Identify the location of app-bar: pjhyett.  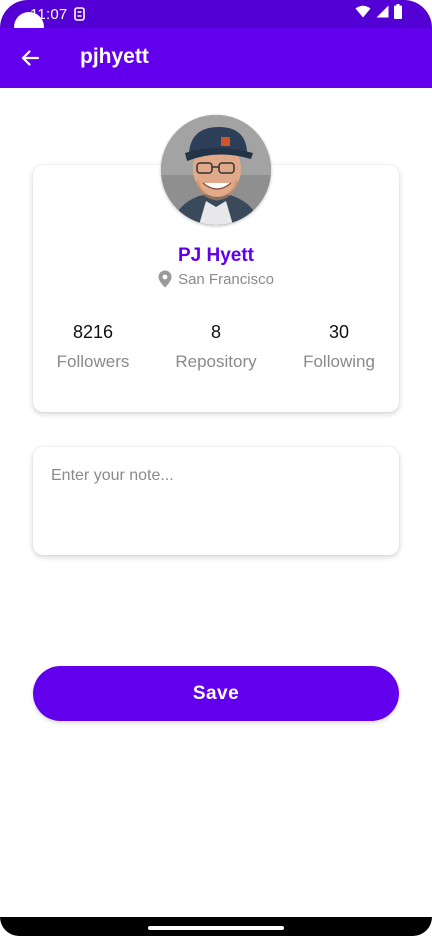
(216, 58).